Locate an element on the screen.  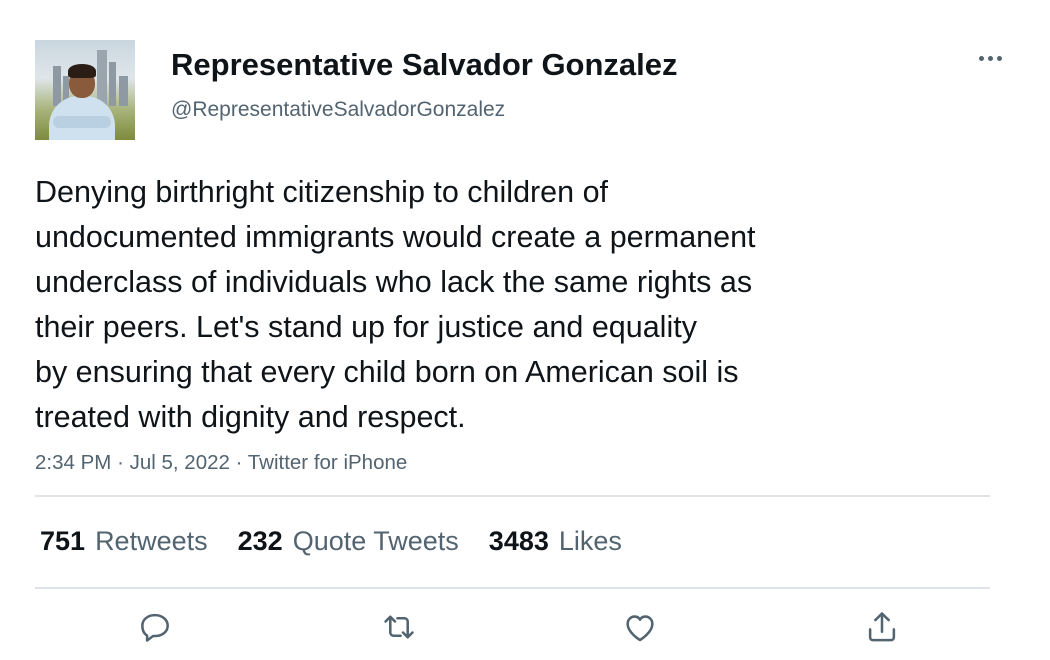
avatar is located at coordinates (85, 90).